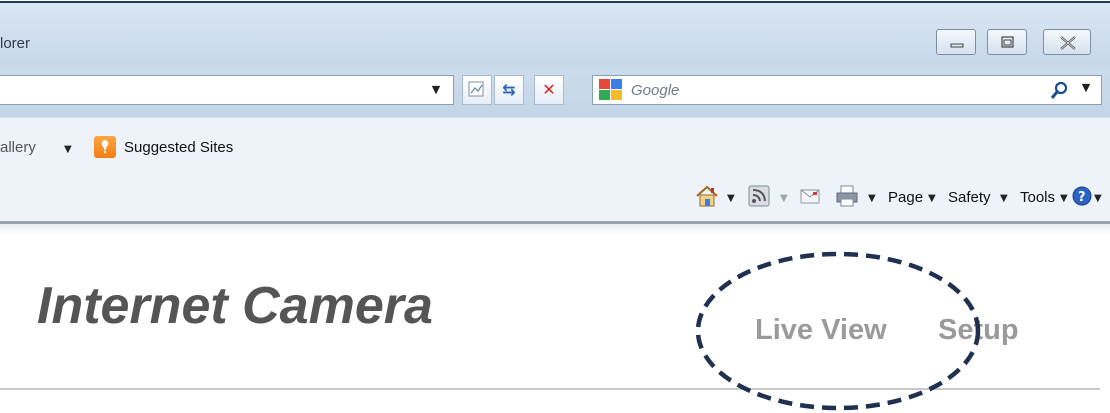 The image size is (1110, 413). What do you see at coordinates (235, 306) in the screenshot?
I see `page-title: Internet Camera` at bounding box center [235, 306].